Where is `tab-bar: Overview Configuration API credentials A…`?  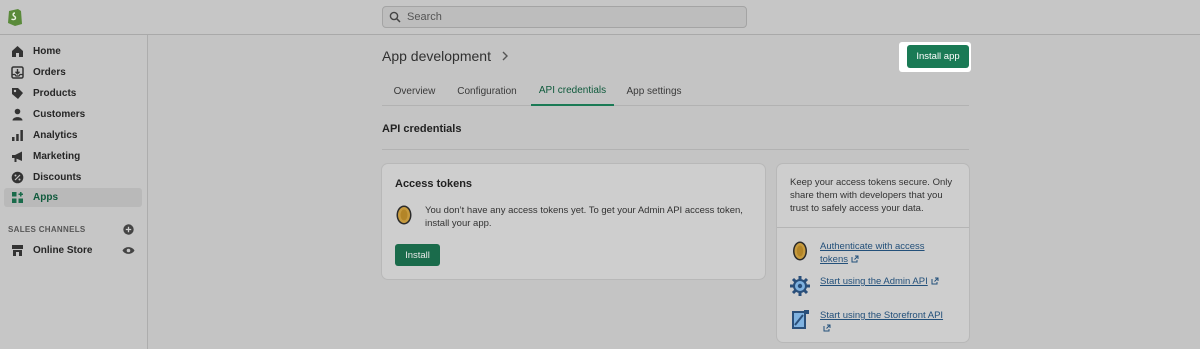 tab-bar: Overview Configuration API credentials A… is located at coordinates (675, 91).